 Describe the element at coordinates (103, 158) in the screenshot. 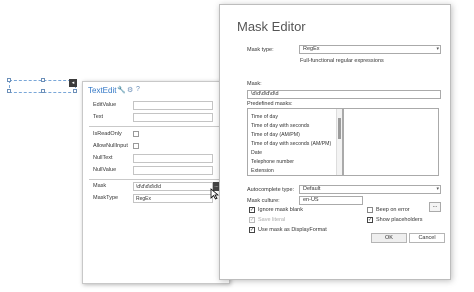

I see `property-label: NullText` at that location.